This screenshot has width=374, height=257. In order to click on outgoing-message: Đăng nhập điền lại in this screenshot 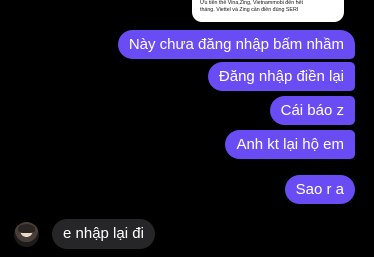, I will do `click(281, 76)`.